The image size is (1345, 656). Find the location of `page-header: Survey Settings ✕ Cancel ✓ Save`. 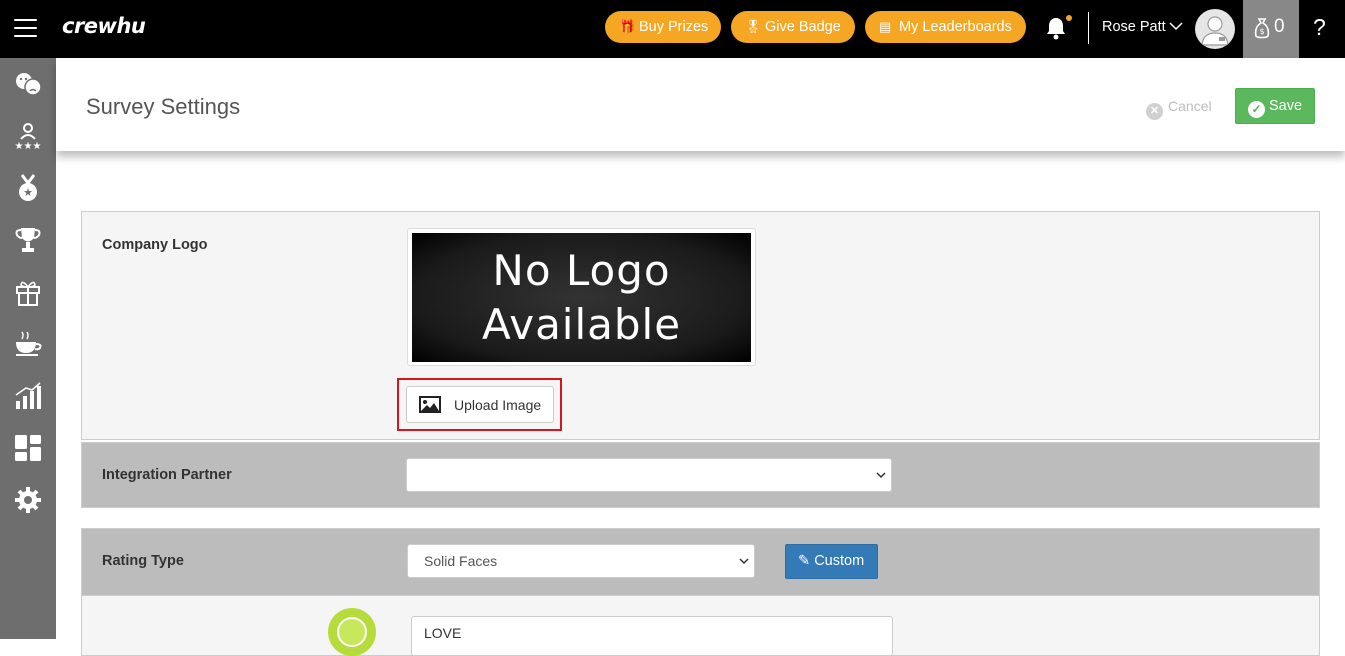

page-header: Survey Settings ✕ Cancel ✓ Save is located at coordinates (700, 104).